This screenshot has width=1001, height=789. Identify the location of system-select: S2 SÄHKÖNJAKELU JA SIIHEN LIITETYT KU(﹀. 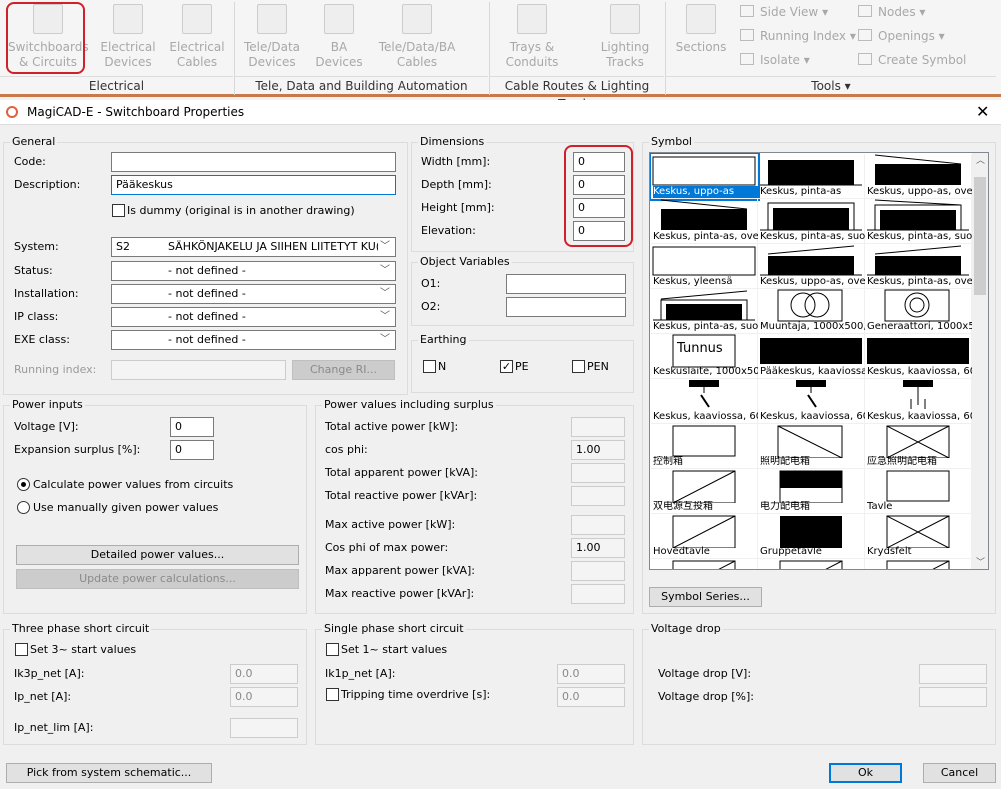
(253, 247).